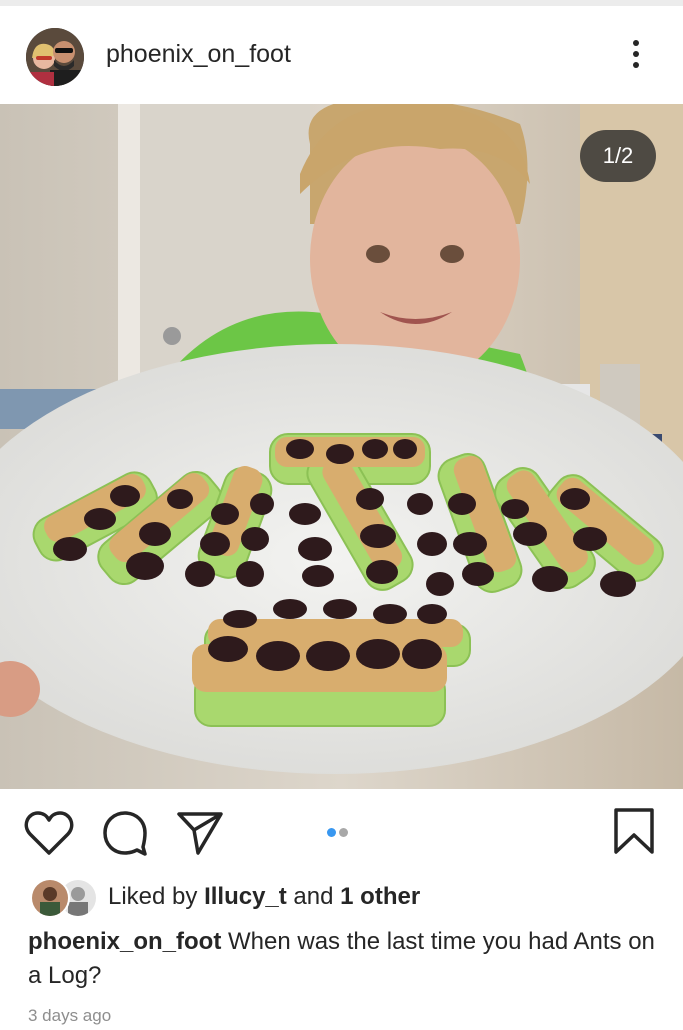  I want to click on carousel-dot-active, so click(331, 832).